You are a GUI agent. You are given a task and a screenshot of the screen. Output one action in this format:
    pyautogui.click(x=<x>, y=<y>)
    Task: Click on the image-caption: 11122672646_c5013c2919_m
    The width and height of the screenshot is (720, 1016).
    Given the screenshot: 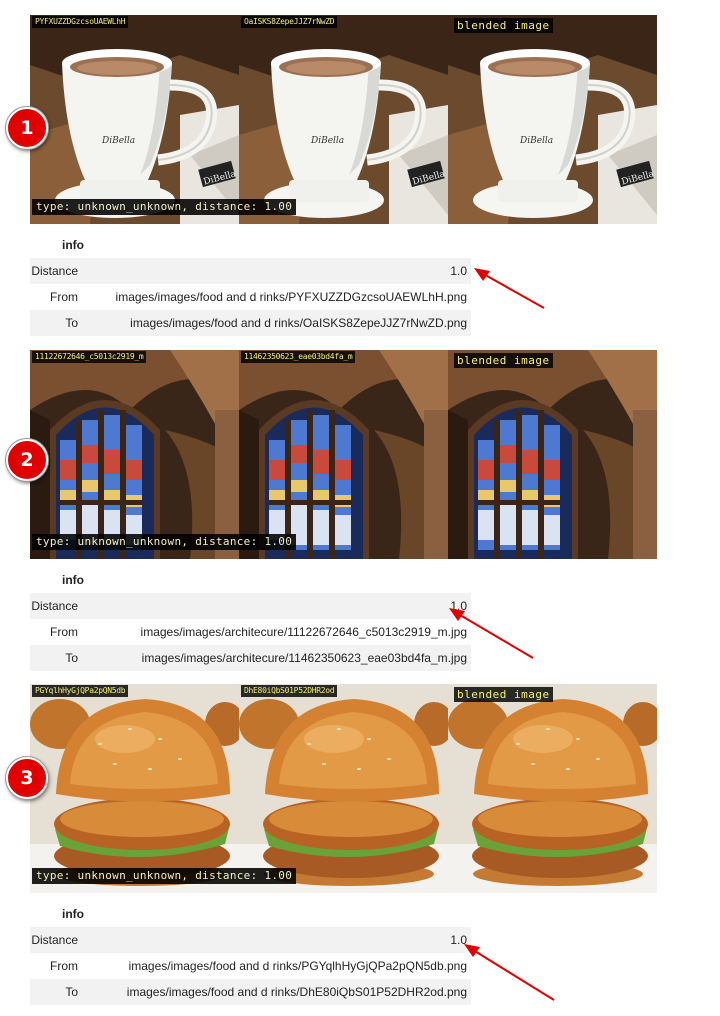 What is the action you would take?
    pyautogui.click(x=89, y=357)
    